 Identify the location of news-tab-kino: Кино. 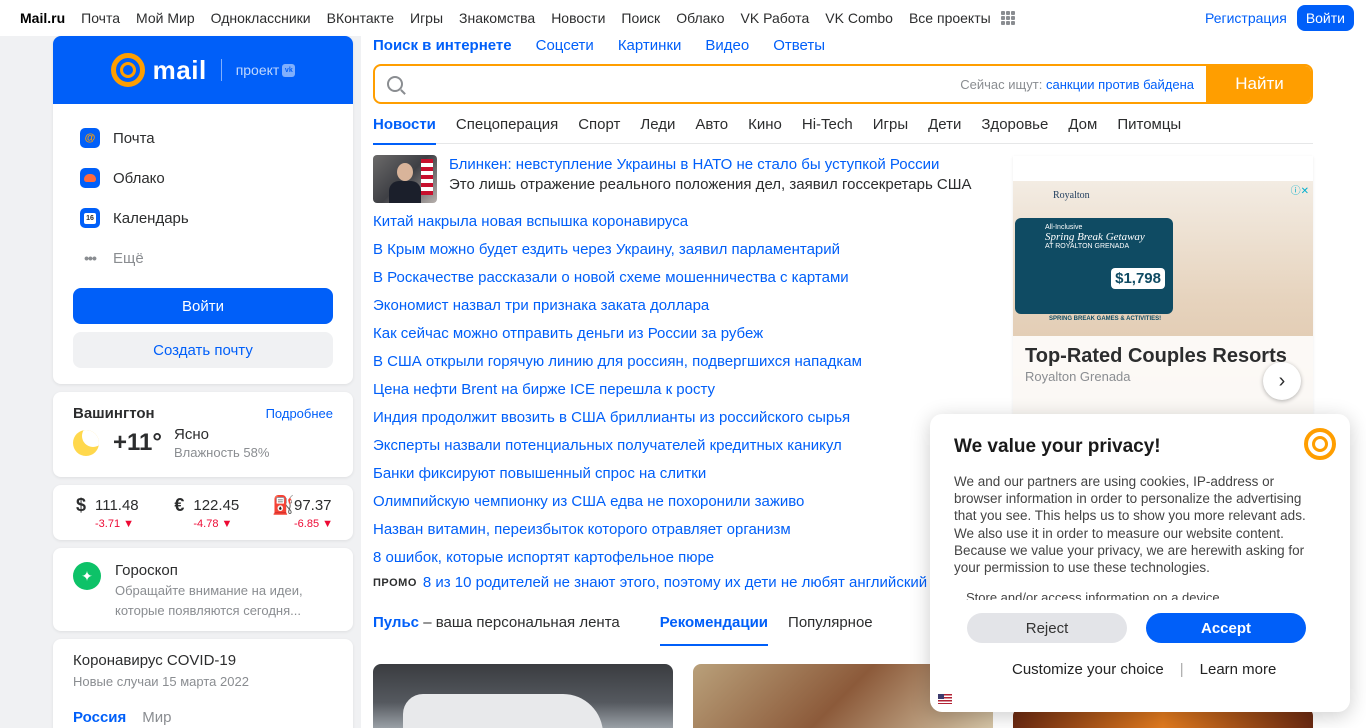
(765, 130).